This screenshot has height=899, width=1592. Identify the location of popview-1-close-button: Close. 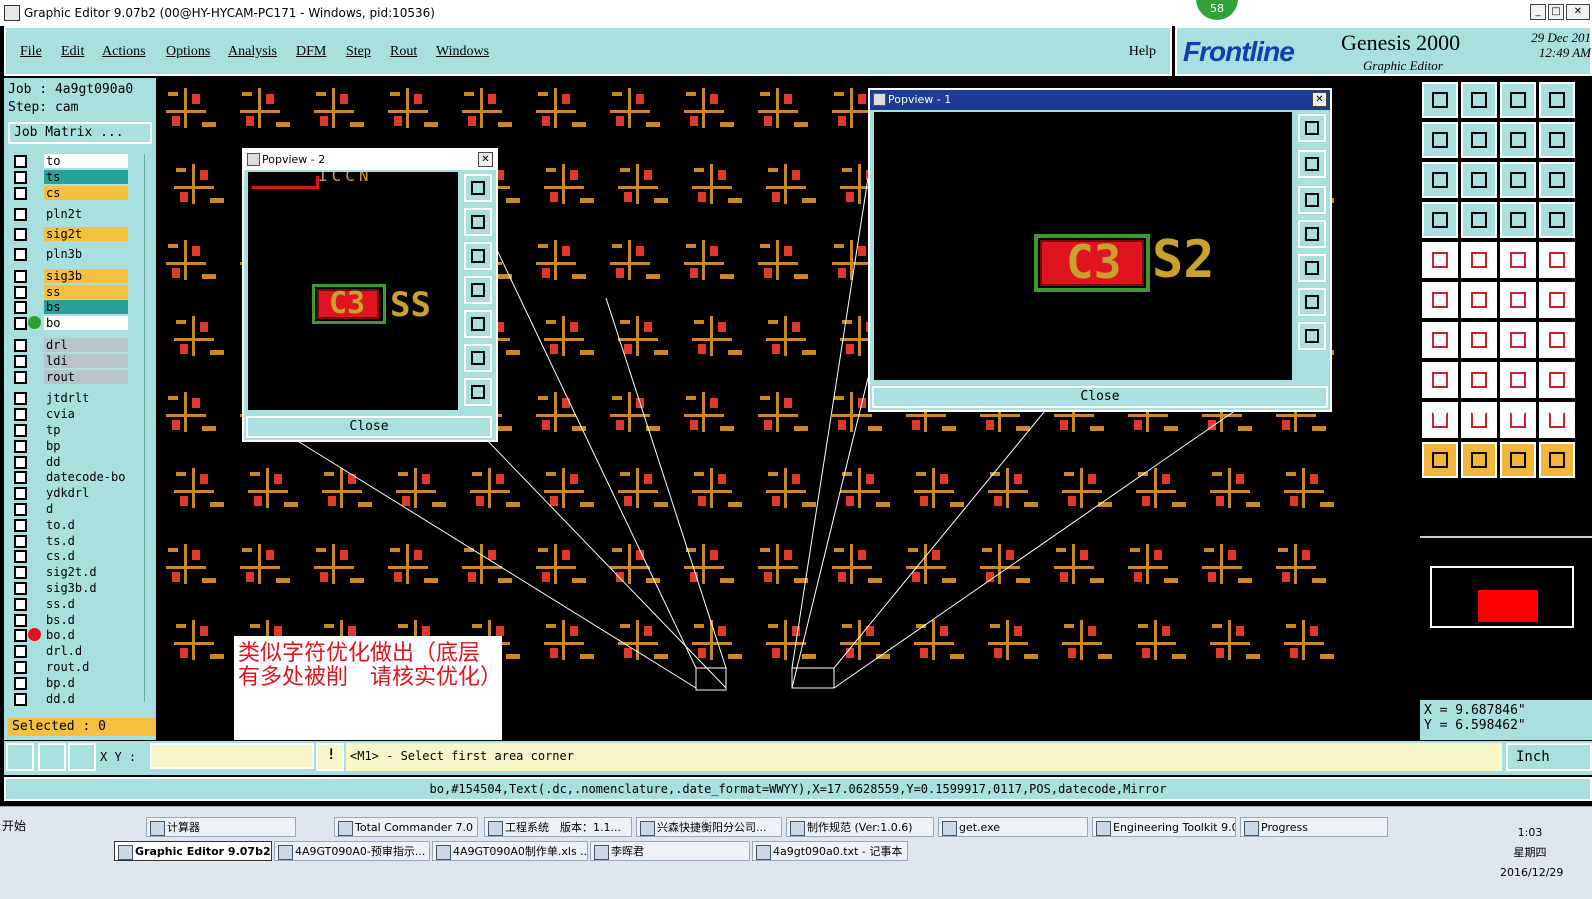
(1100, 397).